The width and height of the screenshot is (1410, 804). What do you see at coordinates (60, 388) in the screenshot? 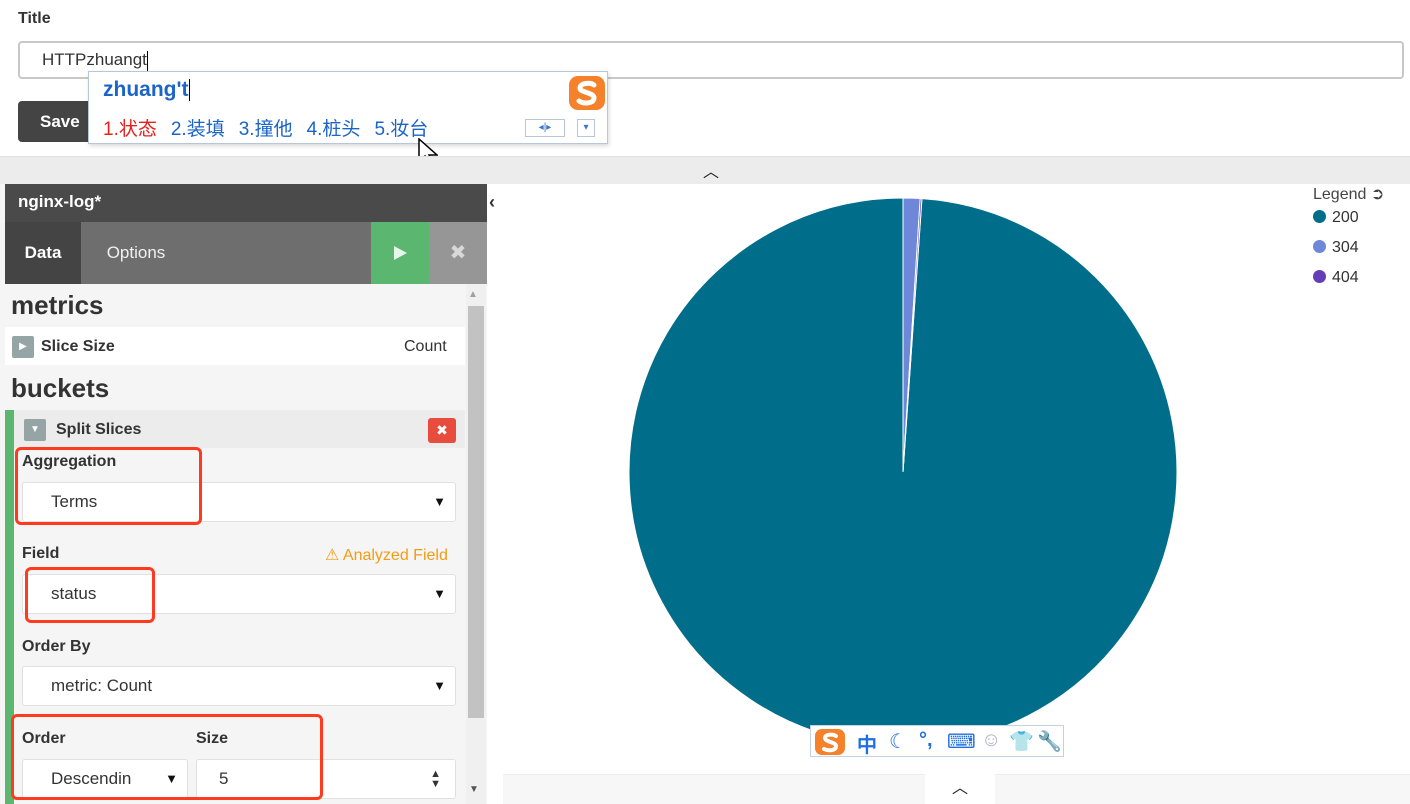
I see `buckets-heading: buckets` at bounding box center [60, 388].